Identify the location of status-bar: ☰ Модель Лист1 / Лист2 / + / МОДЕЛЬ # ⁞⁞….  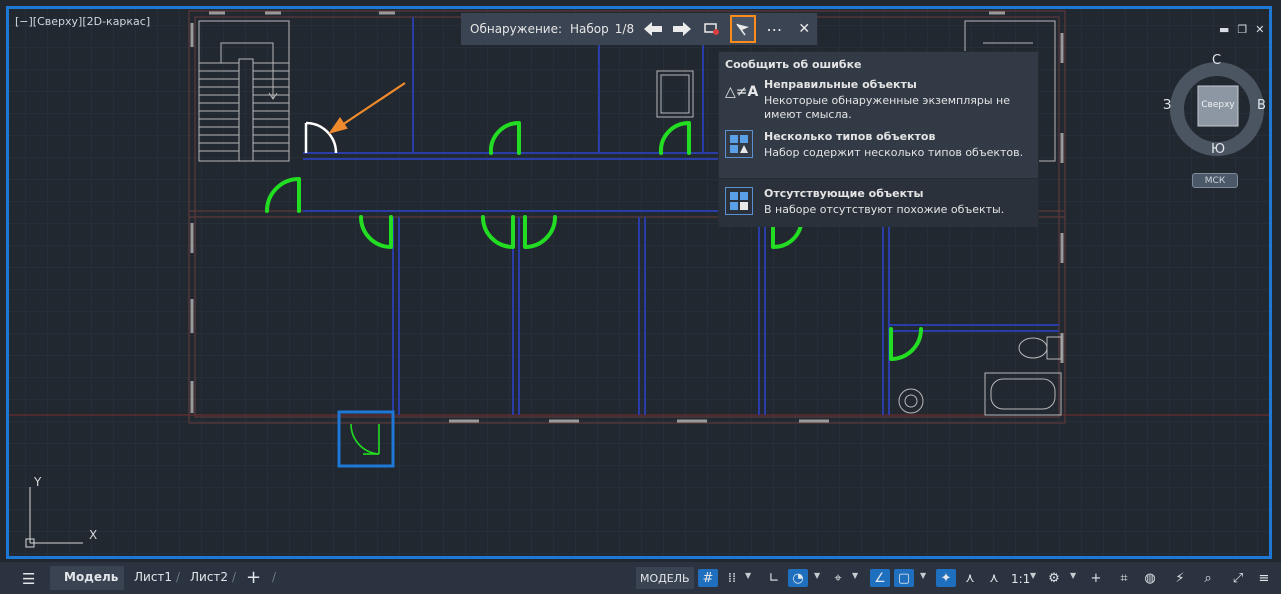
(640, 578).